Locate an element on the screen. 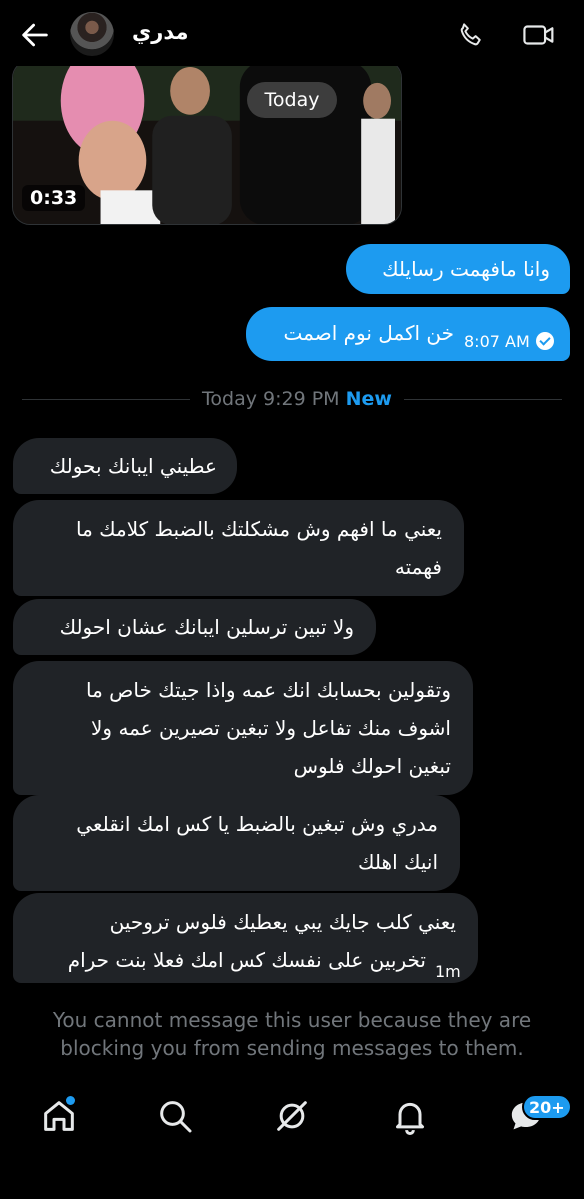 The height and width of the screenshot is (1199, 584). incoming-message: ولا تبين ترسلين ايبانك عشان احولك is located at coordinates (194, 627).